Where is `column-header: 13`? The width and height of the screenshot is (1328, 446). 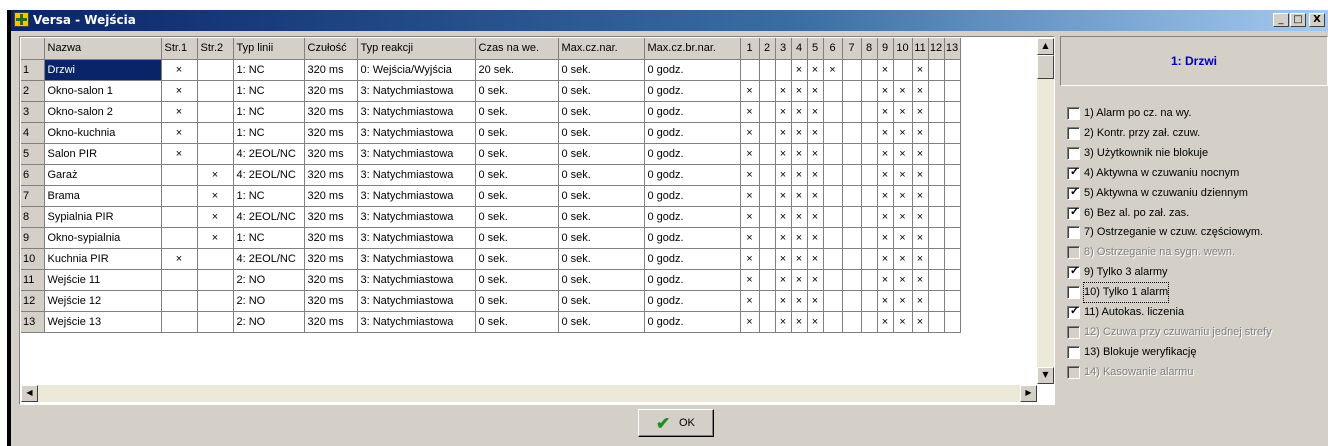 column-header: 13 is located at coordinates (952, 49).